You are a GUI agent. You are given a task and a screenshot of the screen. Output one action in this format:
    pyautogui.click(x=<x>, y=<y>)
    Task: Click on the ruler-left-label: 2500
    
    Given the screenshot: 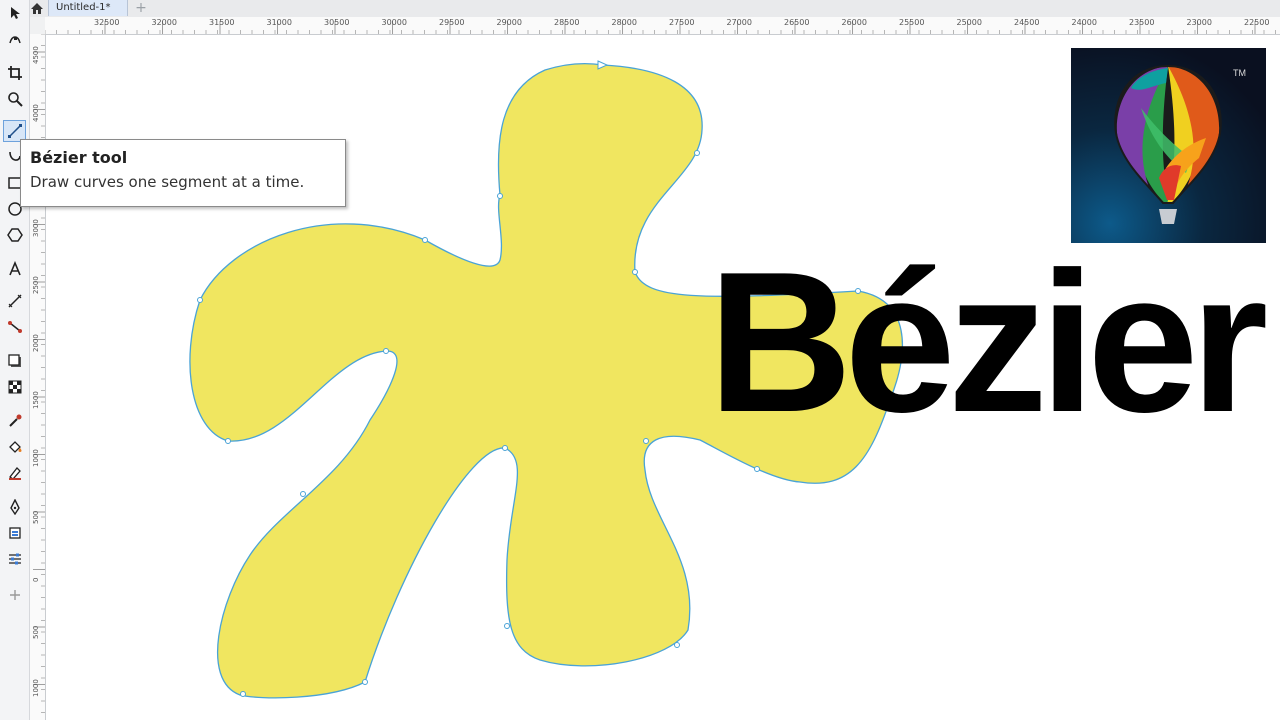 What is the action you would take?
    pyautogui.click(x=36, y=285)
    